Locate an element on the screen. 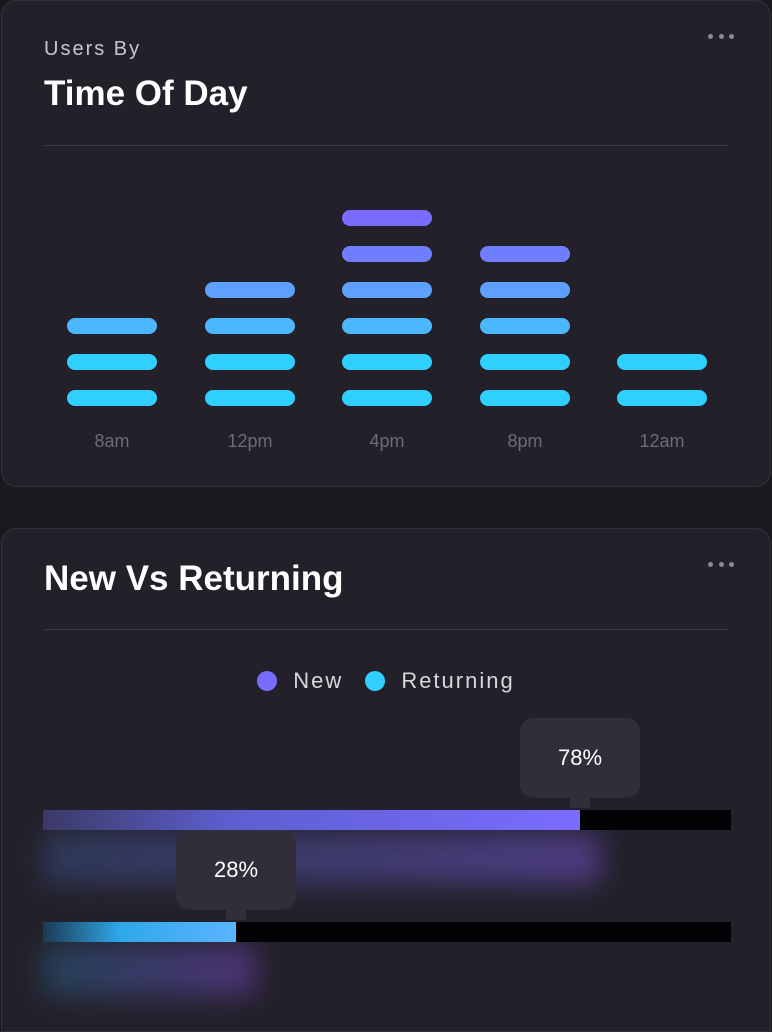  new-bar-glow is located at coordinates (321, 858).